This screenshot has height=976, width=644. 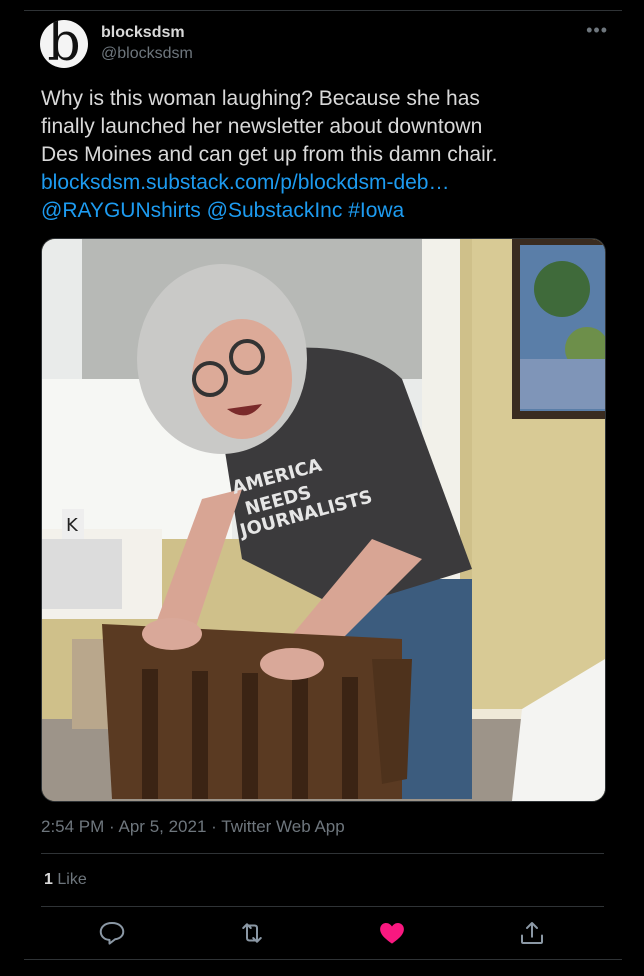 What do you see at coordinates (48, 879) in the screenshot?
I see `like-count: 1` at bounding box center [48, 879].